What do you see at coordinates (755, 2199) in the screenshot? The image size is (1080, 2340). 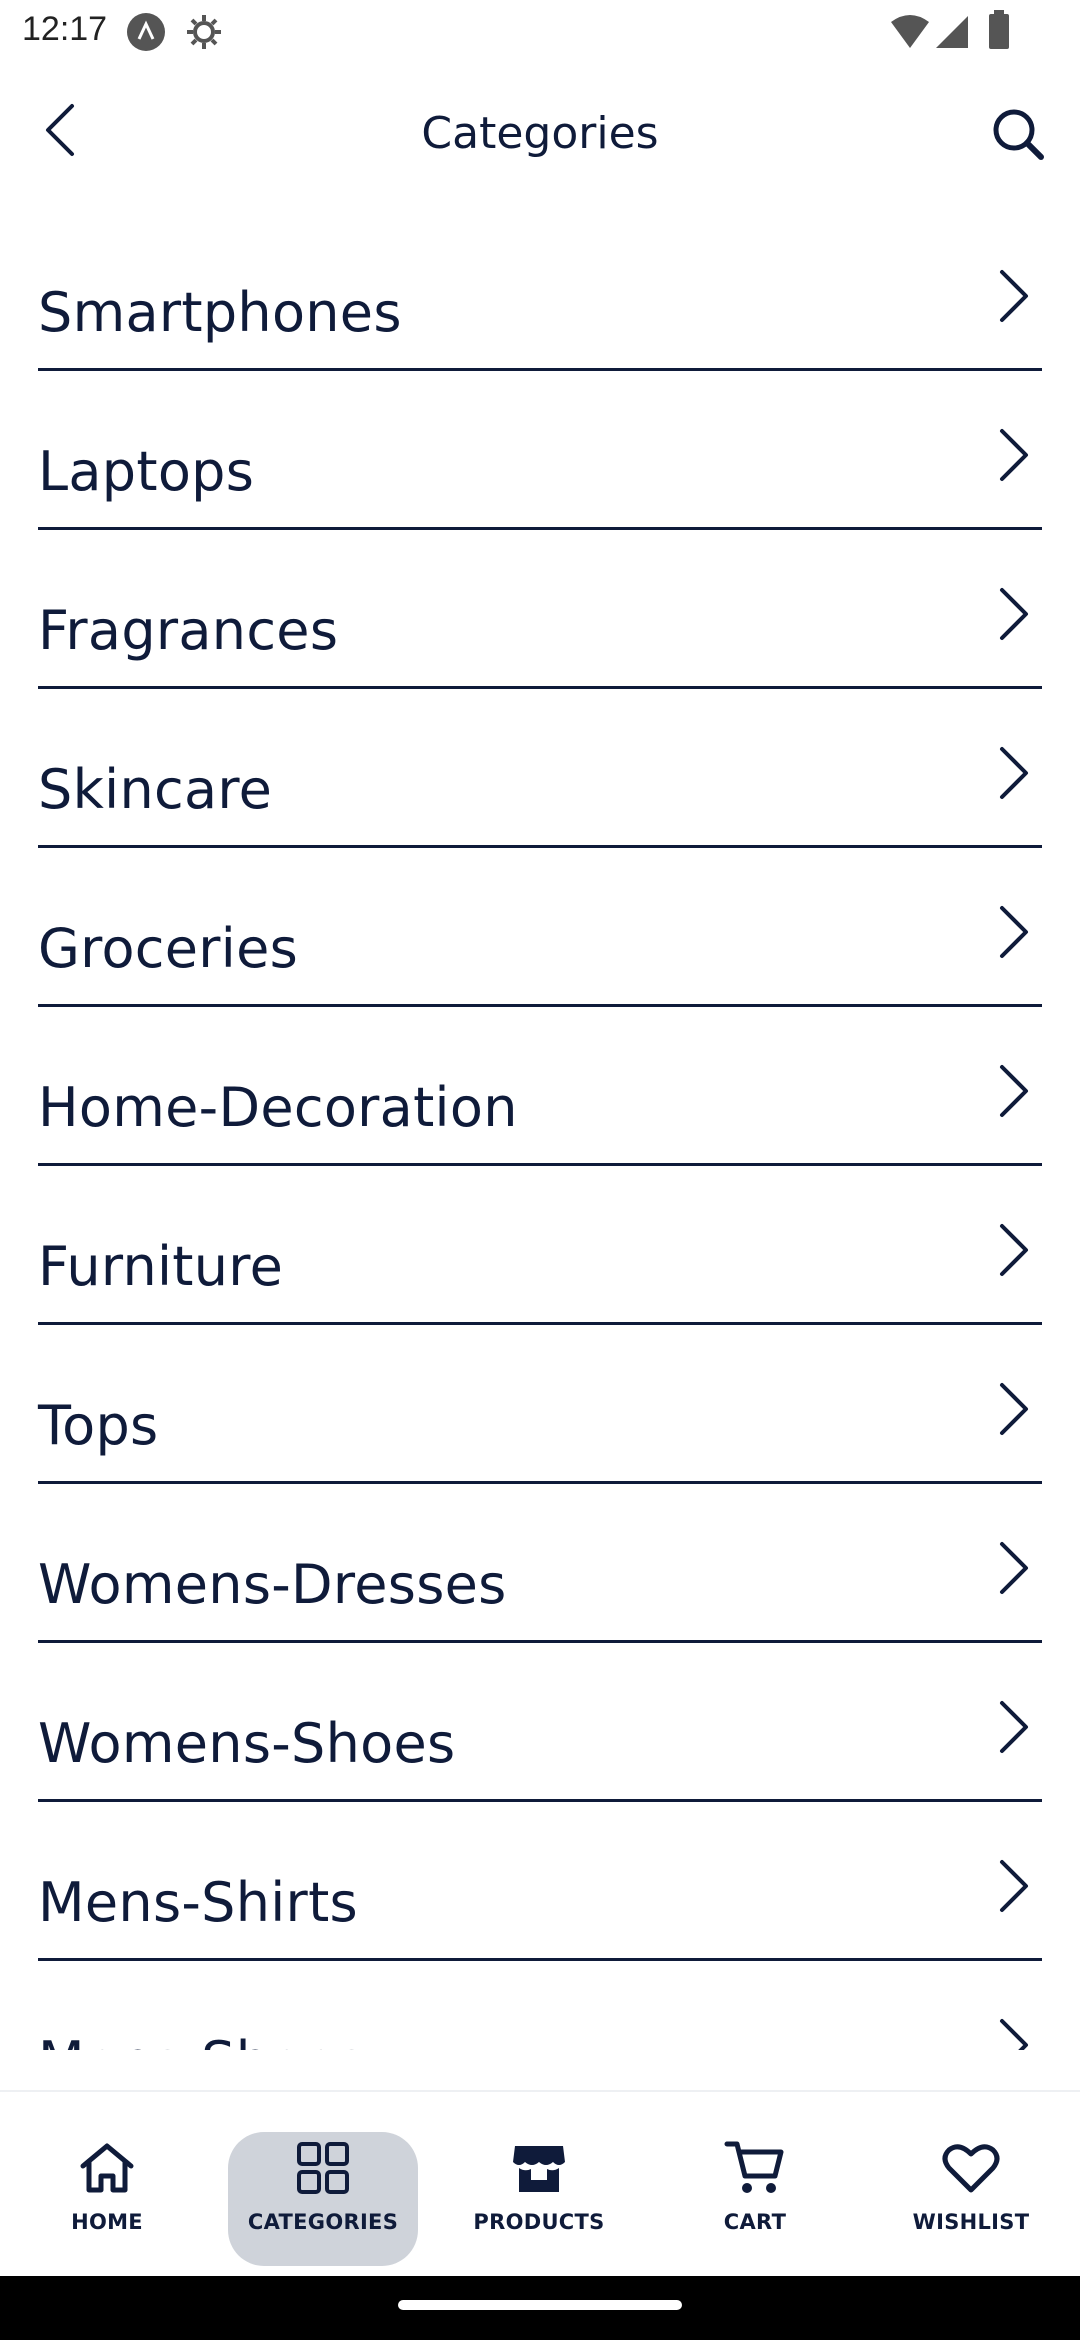 I see `nav-cart: CART` at bounding box center [755, 2199].